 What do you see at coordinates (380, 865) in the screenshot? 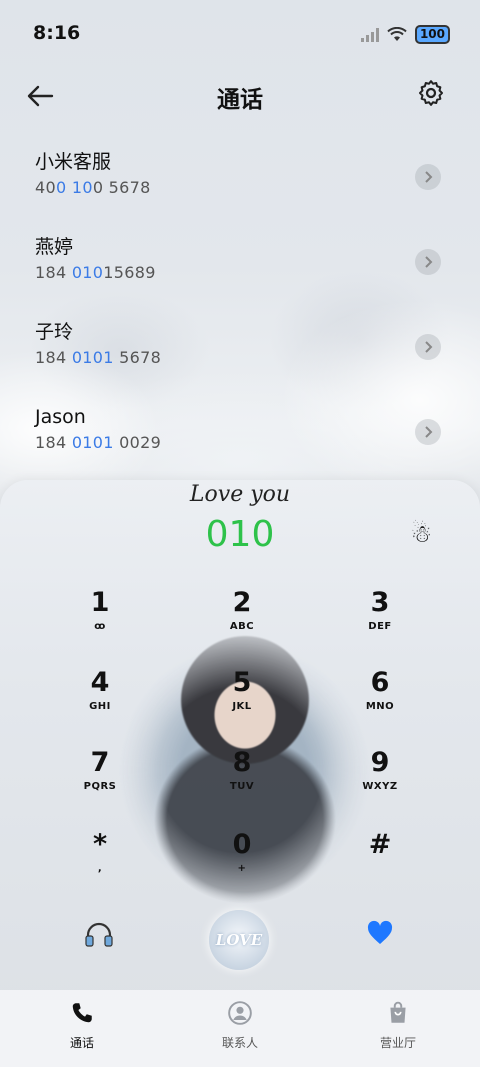
I see `key-hash: #` at bounding box center [380, 865].